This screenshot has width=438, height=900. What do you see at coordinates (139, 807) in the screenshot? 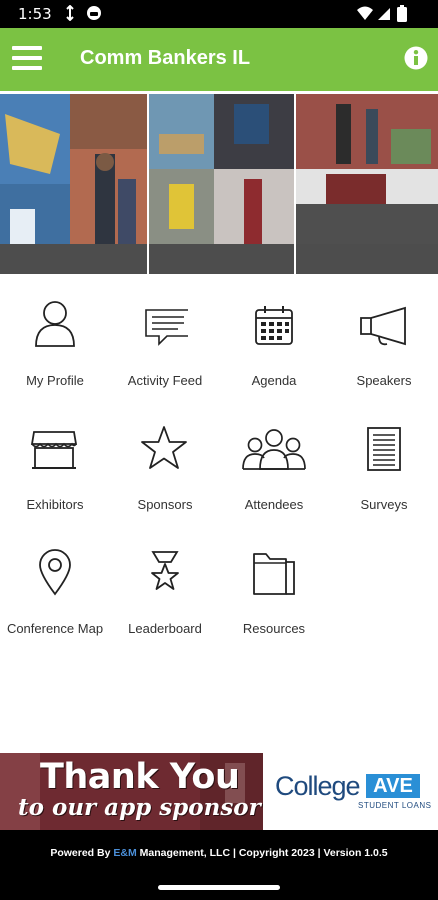
I see `sponsor-subtitle: to our app sponsor` at bounding box center [139, 807].